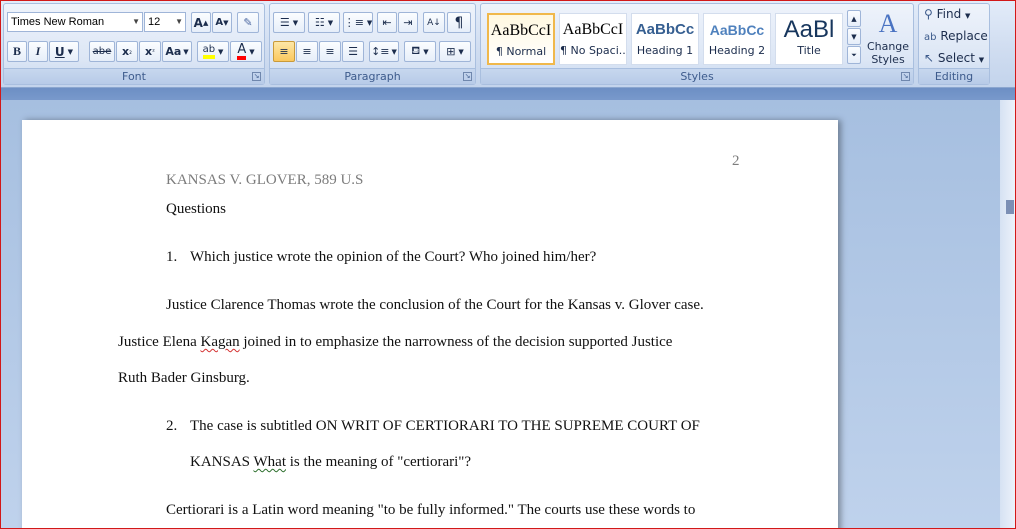  What do you see at coordinates (226, 22) in the screenshot?
I see `caret-down-icon: ▼` at bounding box center [226, 22].